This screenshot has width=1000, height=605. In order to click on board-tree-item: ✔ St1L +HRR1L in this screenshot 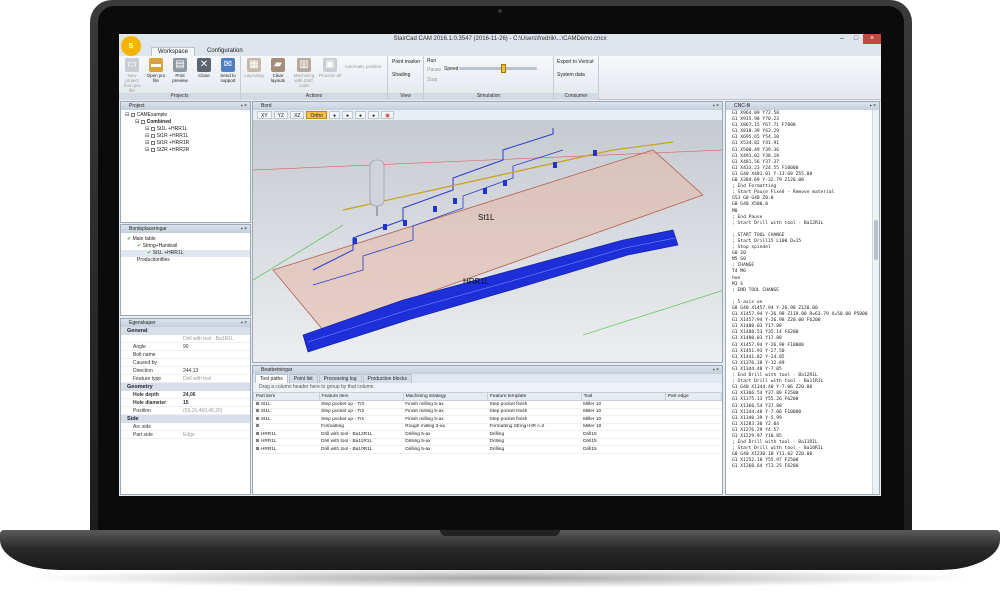, I will do `click(185, 253)`.